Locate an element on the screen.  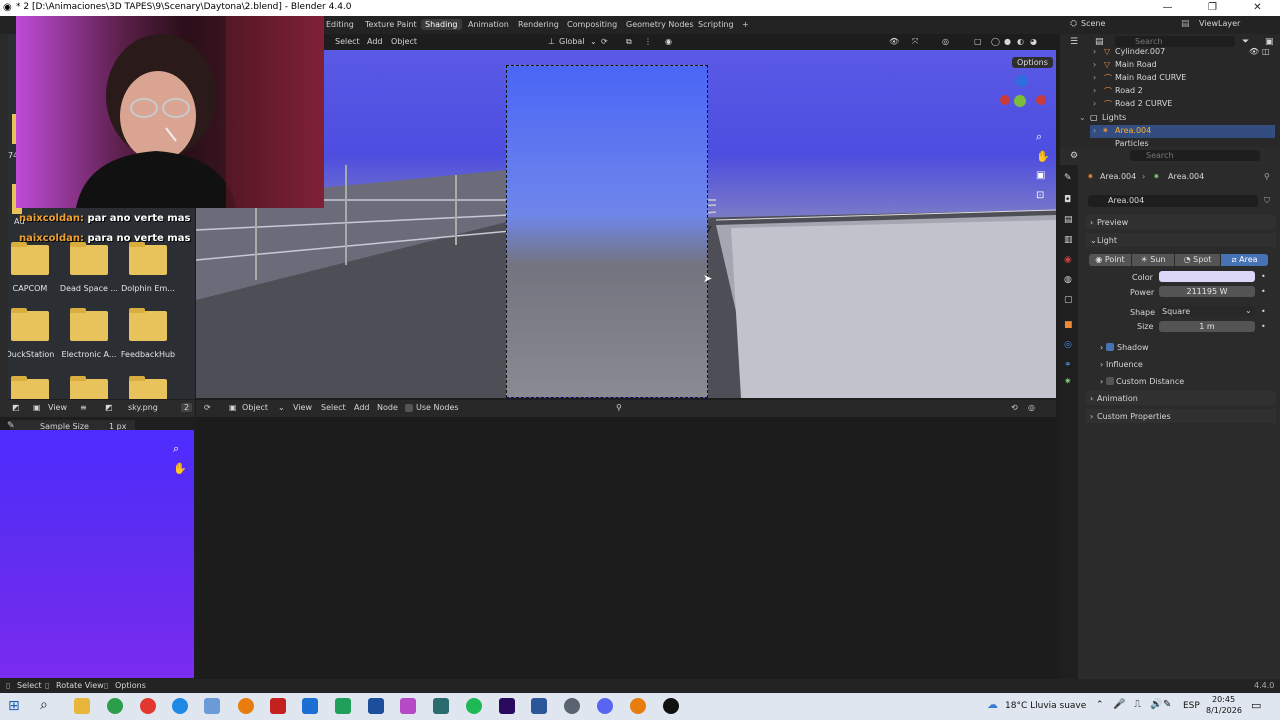
object-menu: Object is located at coordinates (404, 41).